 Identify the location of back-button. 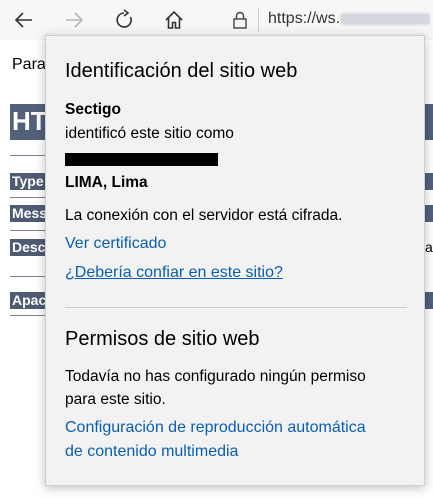
(24, 20).